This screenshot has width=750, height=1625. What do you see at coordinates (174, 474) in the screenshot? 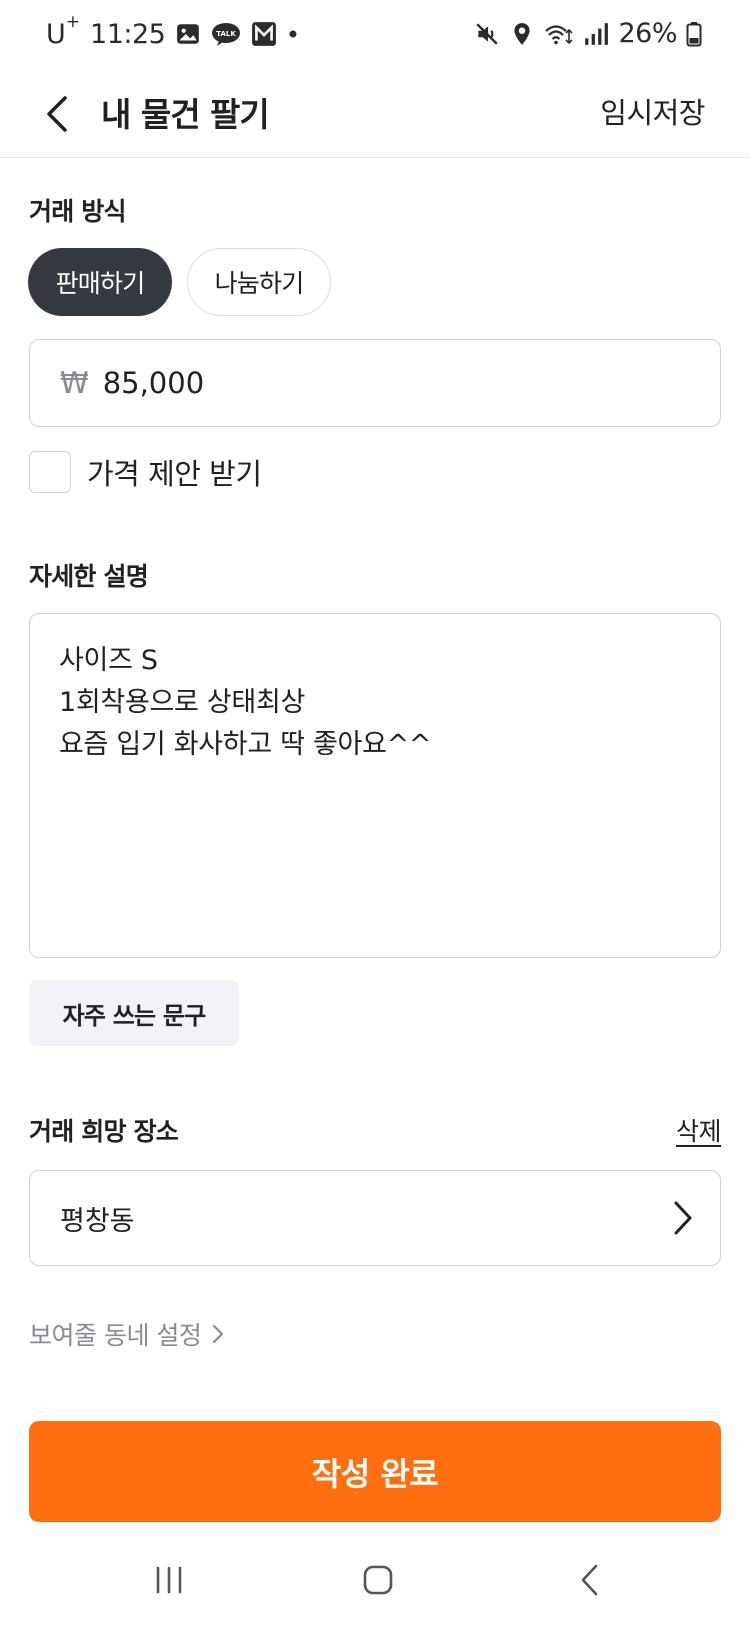
I see `price-offer-label: 가격 제안 받기` at bounding box center [174, 474].